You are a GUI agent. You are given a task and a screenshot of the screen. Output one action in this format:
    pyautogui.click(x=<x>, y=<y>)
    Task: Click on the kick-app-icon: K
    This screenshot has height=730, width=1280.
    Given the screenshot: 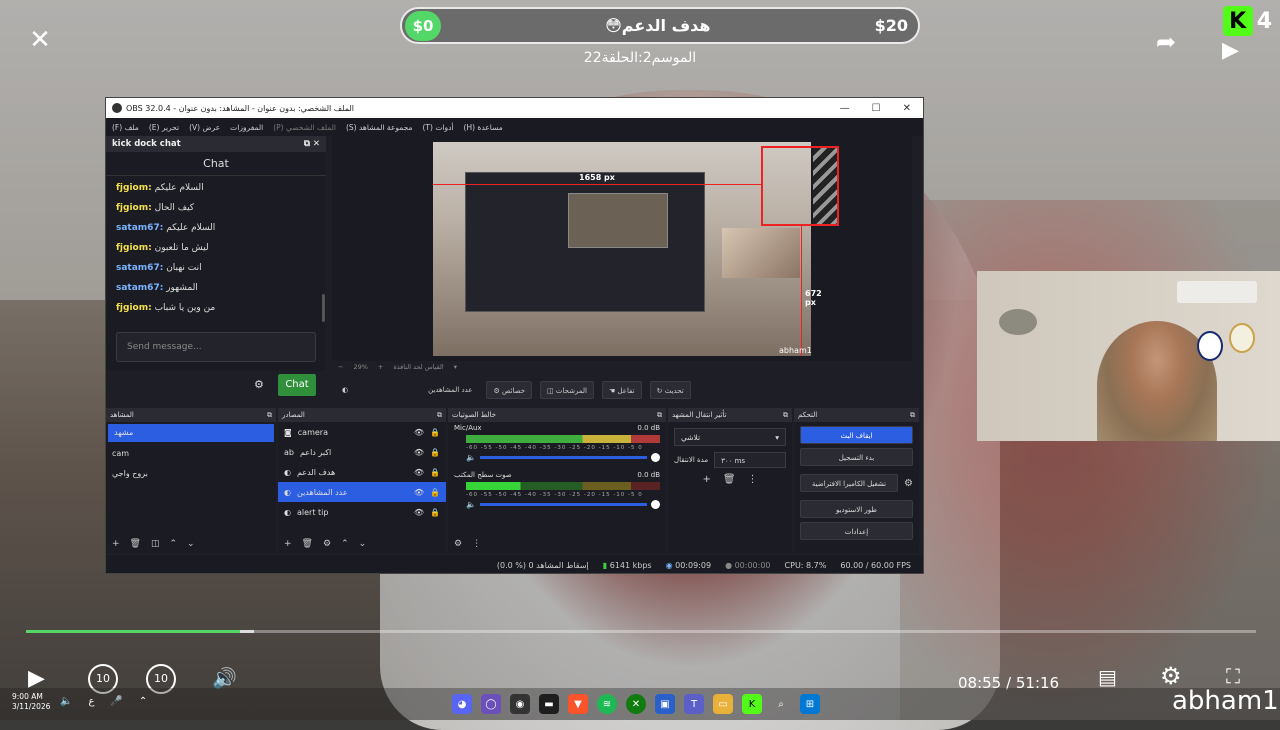 What is the action you would take?
    pyautogui.click(x=752, y=704)
    